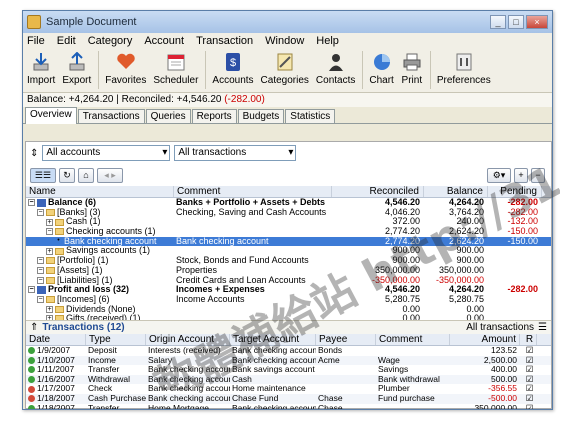  What do you see at coordinates (104, 370) in the screenshot?
I see `type-cell: Transfer` at bounding box center [104, 370].